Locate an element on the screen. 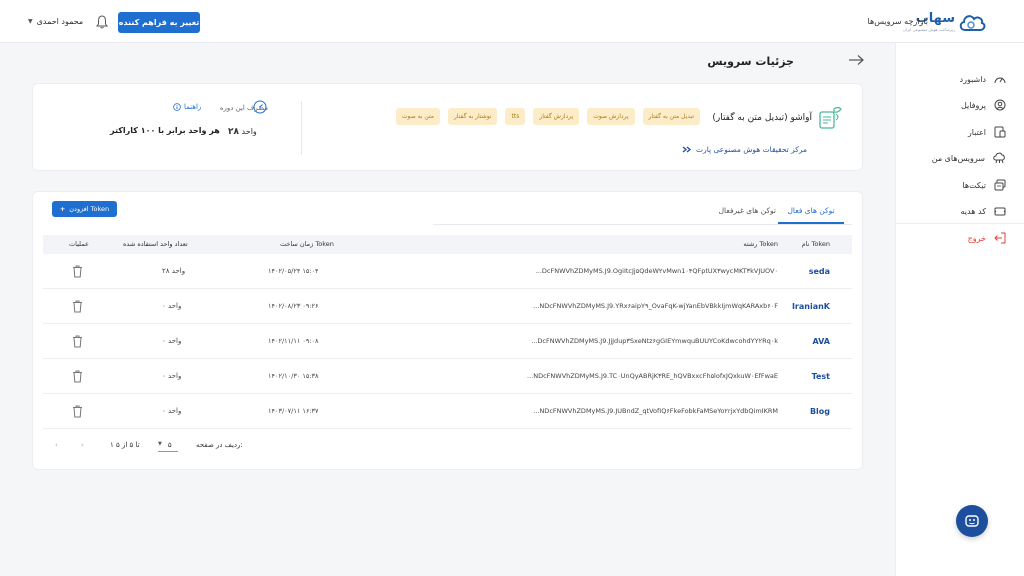 The width and height of the screenshot is (1024, 576). provider-logo-icon is located at coordinates (687, 149).